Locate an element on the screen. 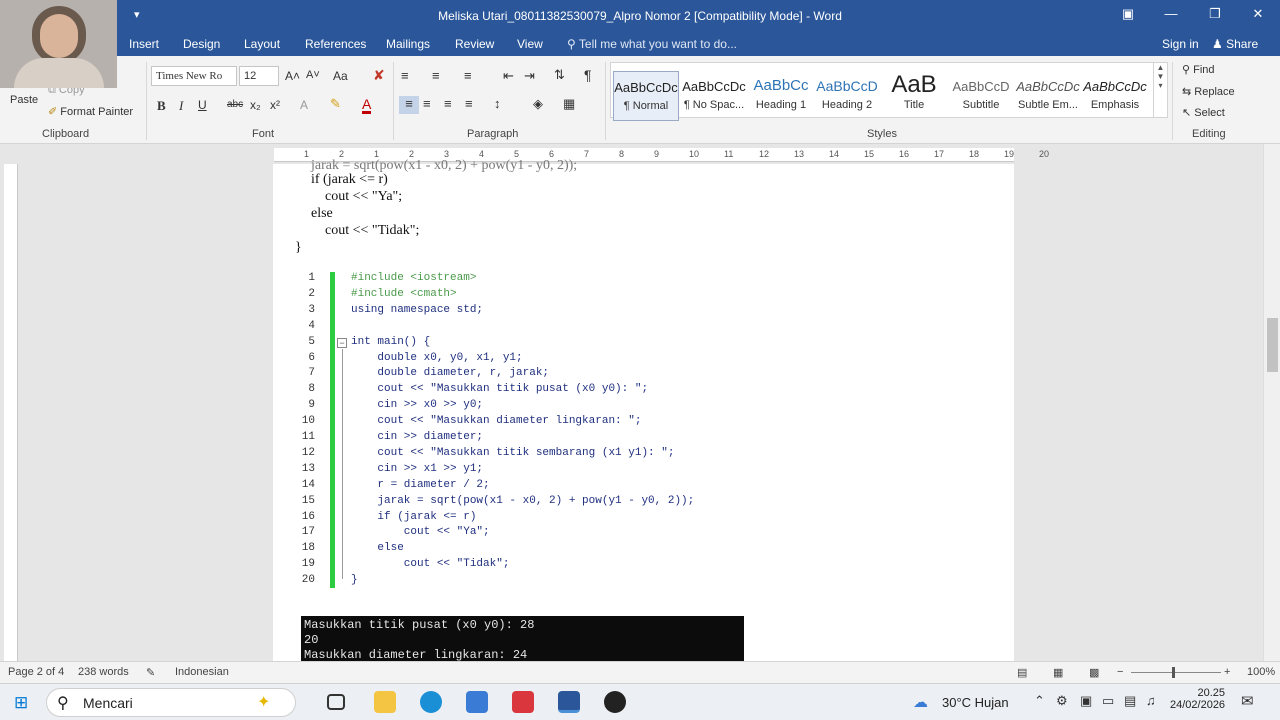  code-text: cin >> x1 >> y1; is located at coordinates (417, 468).